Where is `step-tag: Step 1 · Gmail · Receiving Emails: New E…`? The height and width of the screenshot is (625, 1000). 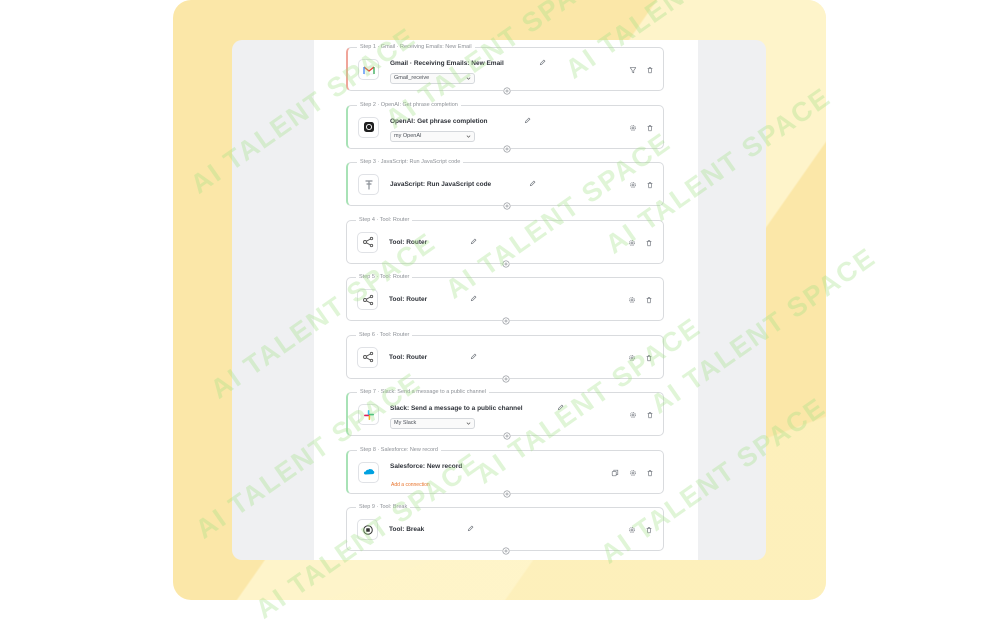
step-tag: Step 1 · Gmail · Receiving Emails: New E… is located at coordinates (416, 47).